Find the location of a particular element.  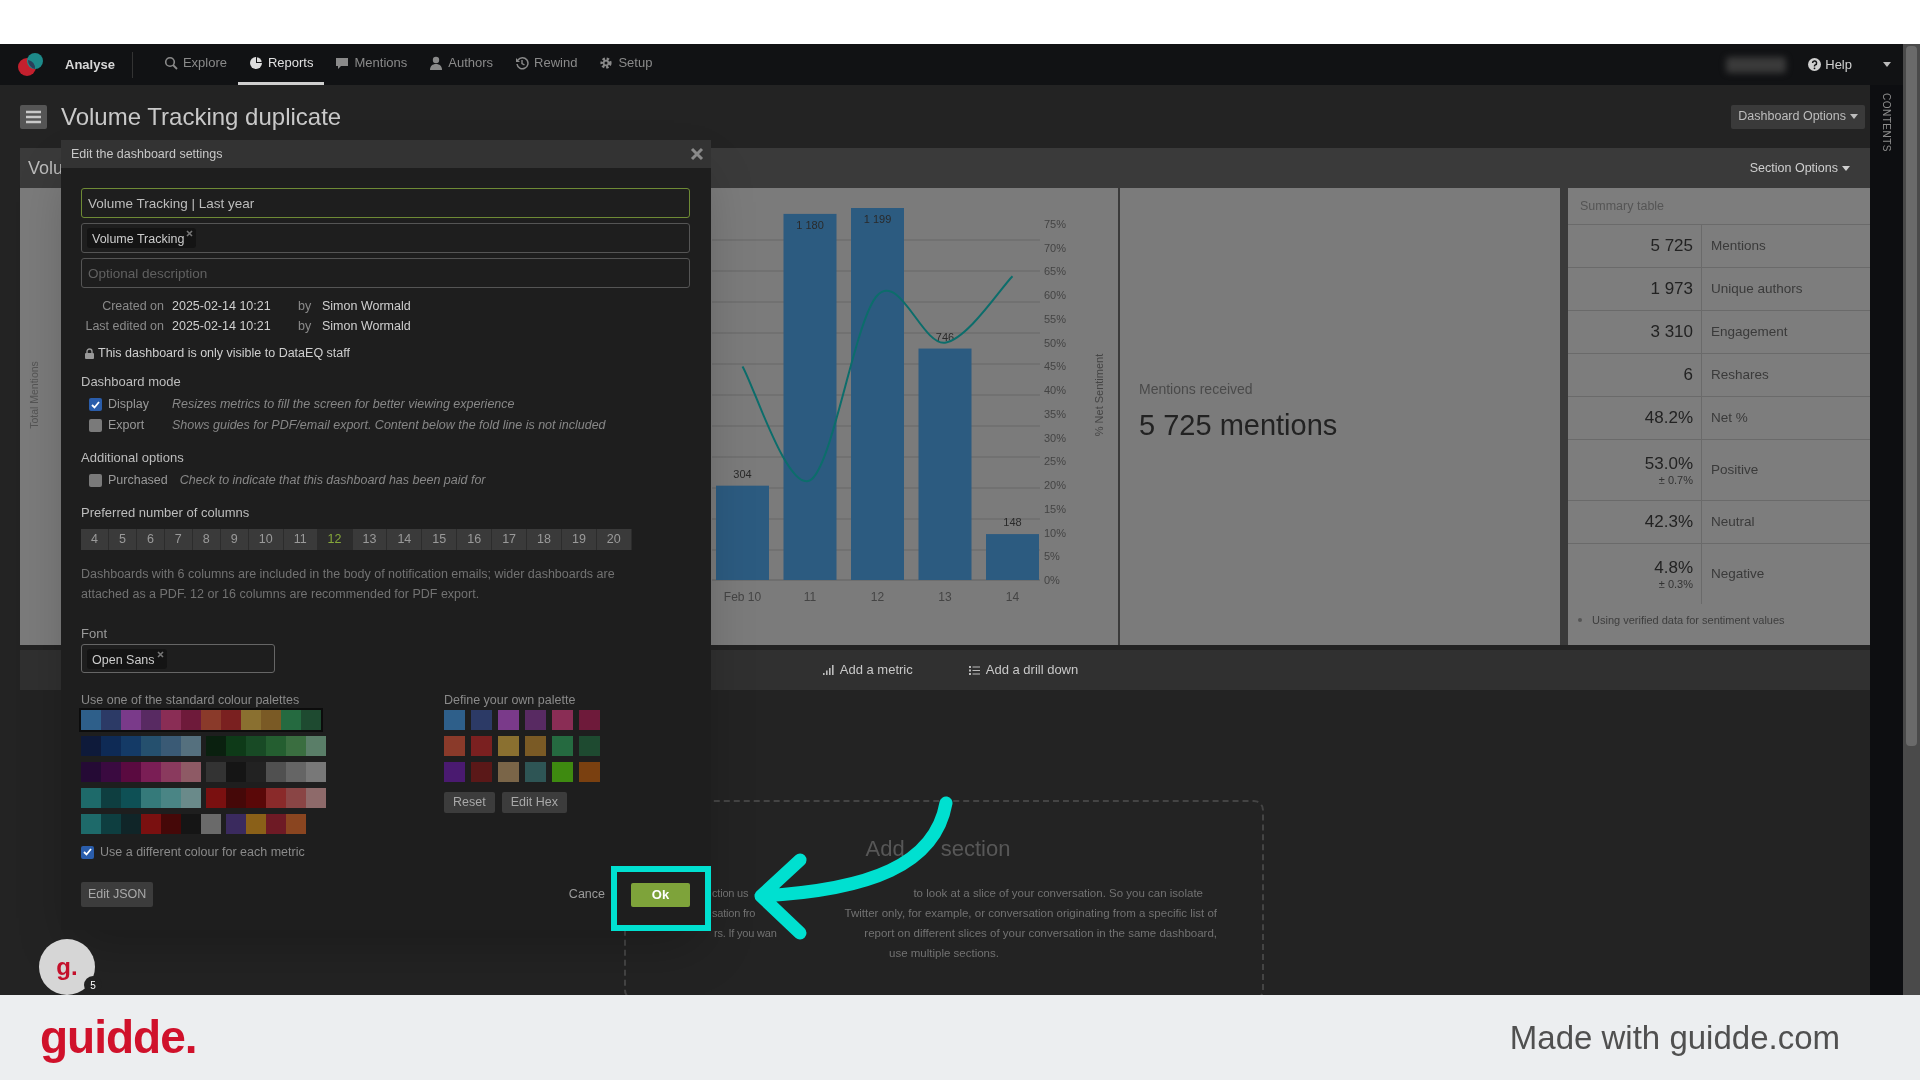

nav-tab: Authors is located at coordinates (461, 64).